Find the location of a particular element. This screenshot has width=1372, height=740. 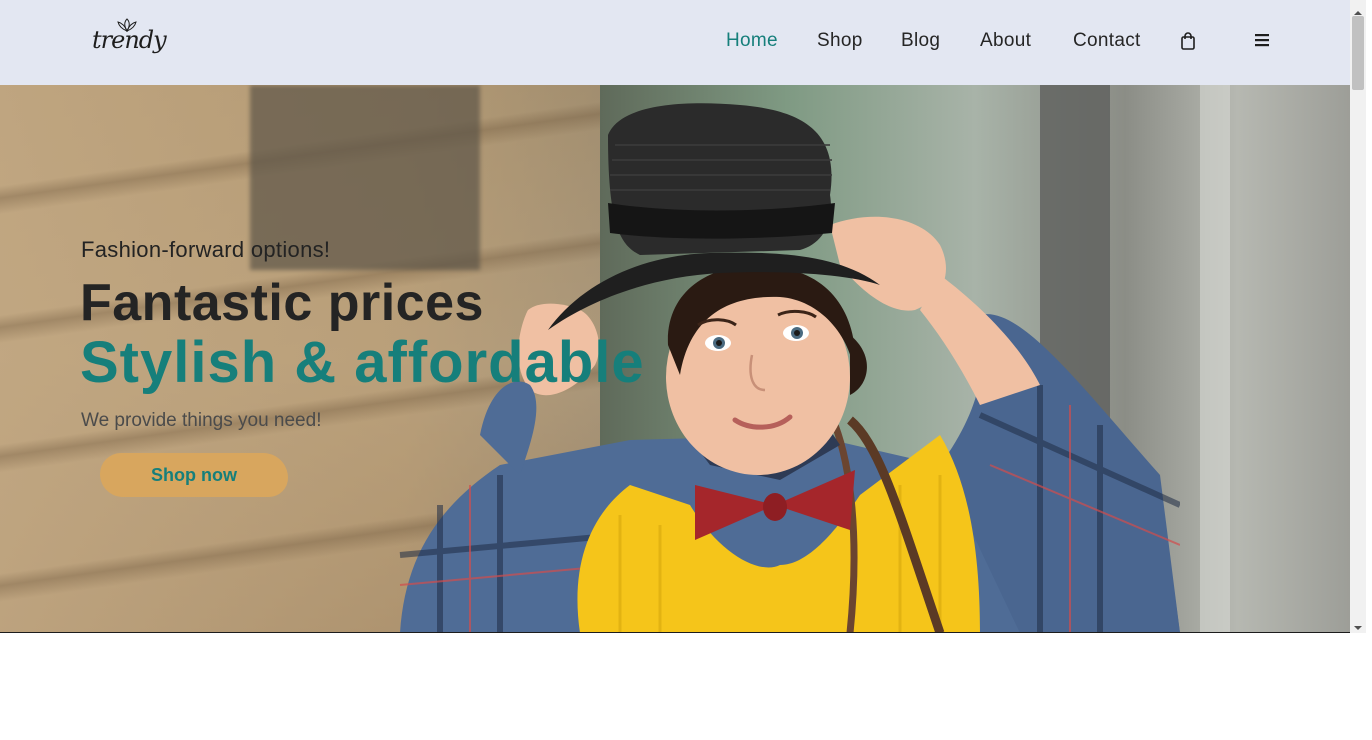

nav-blog-link: Blog is located at coordinates (920, 41).